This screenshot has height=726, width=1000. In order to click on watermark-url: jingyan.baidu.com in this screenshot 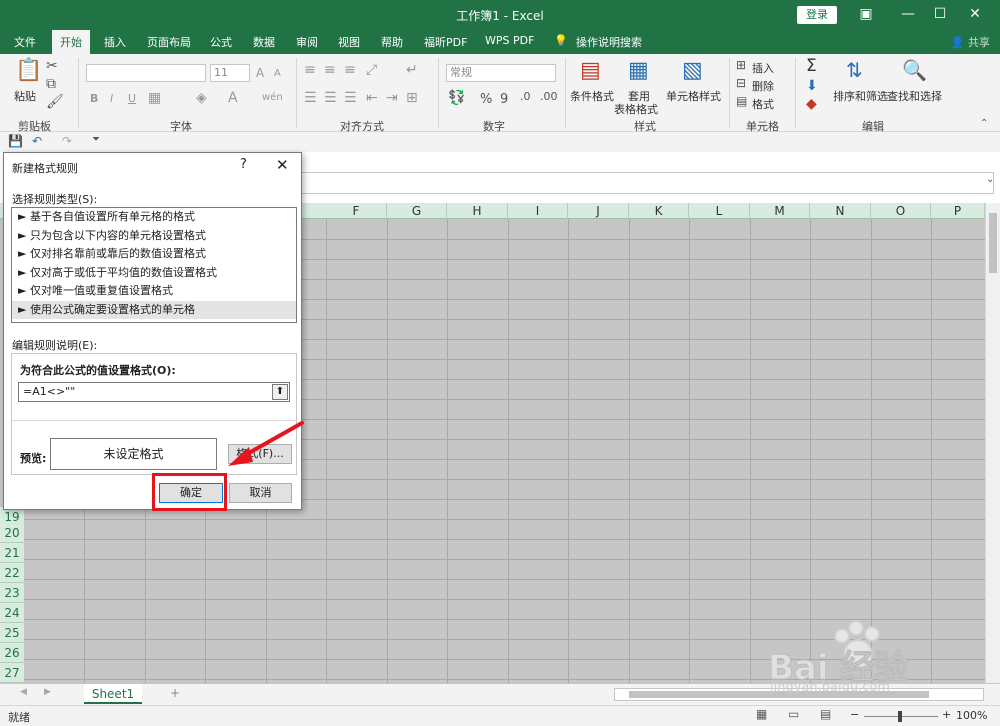, I will do `click(830, 687)`.